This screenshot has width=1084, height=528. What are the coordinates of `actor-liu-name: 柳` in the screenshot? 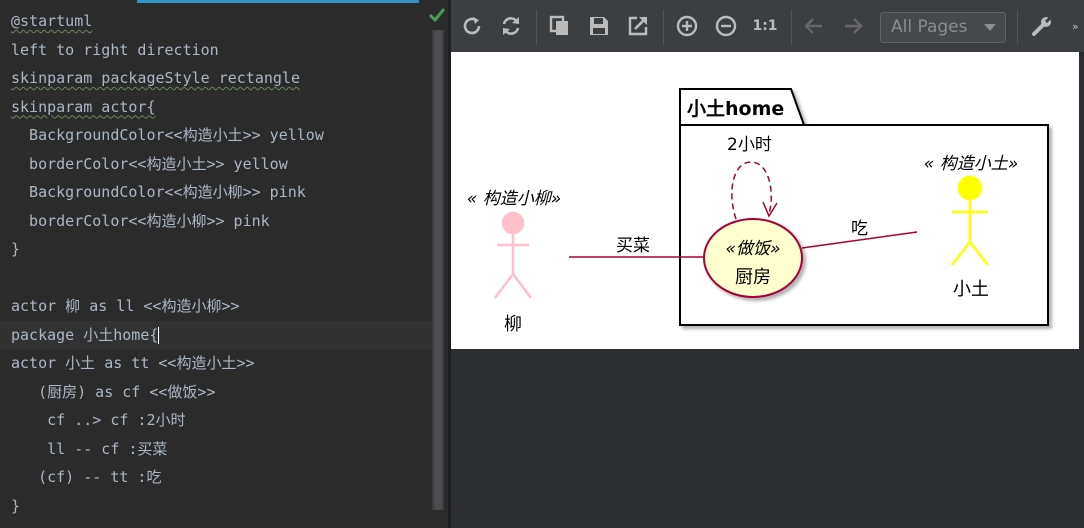 It's located at (513, 324).